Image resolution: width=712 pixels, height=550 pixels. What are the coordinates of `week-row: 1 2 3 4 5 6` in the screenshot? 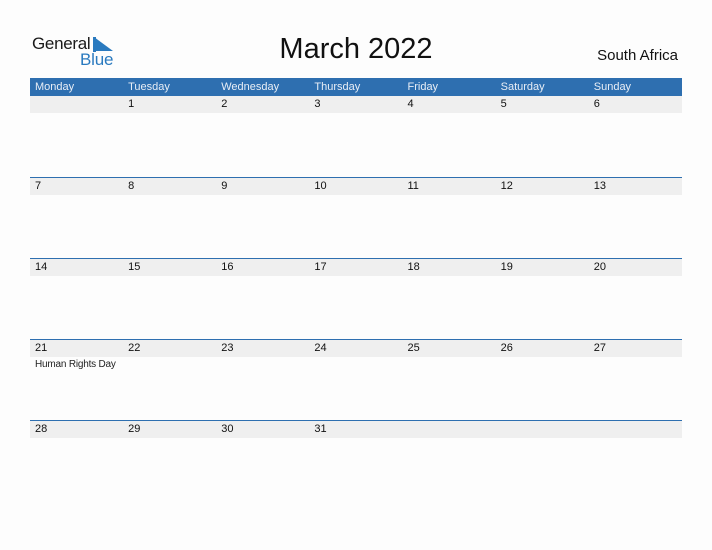 It's located at (356, 136).